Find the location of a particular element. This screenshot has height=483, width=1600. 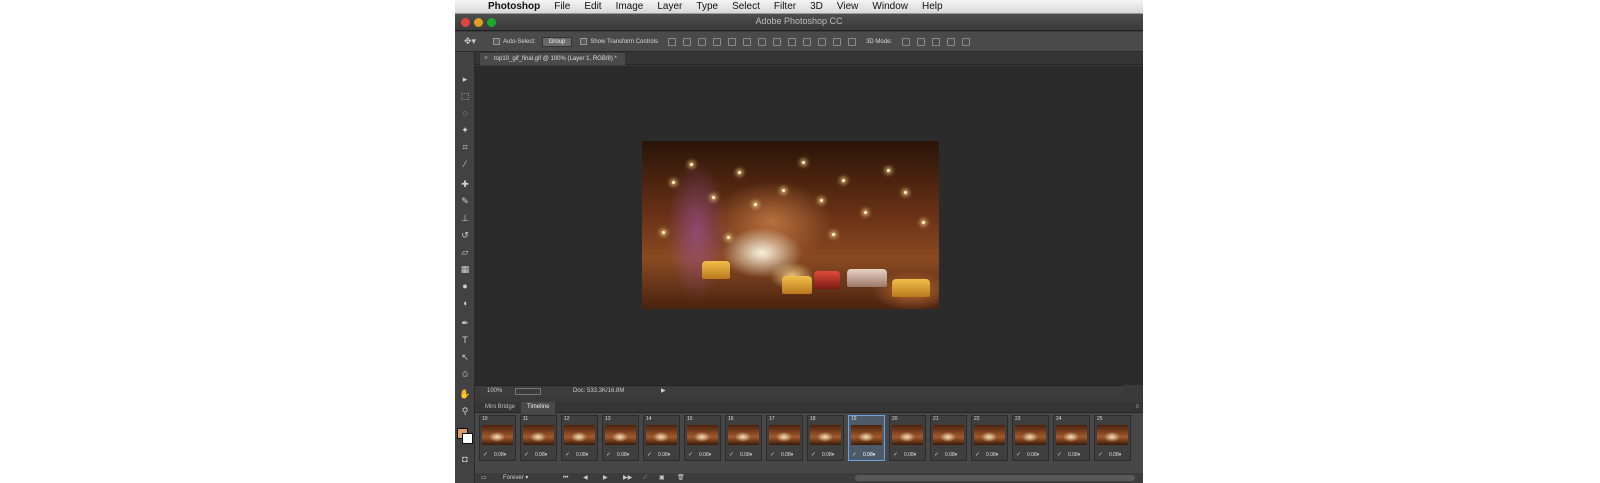

zoom-tool-icon: ⚲ is located at coordinates (465, 411).